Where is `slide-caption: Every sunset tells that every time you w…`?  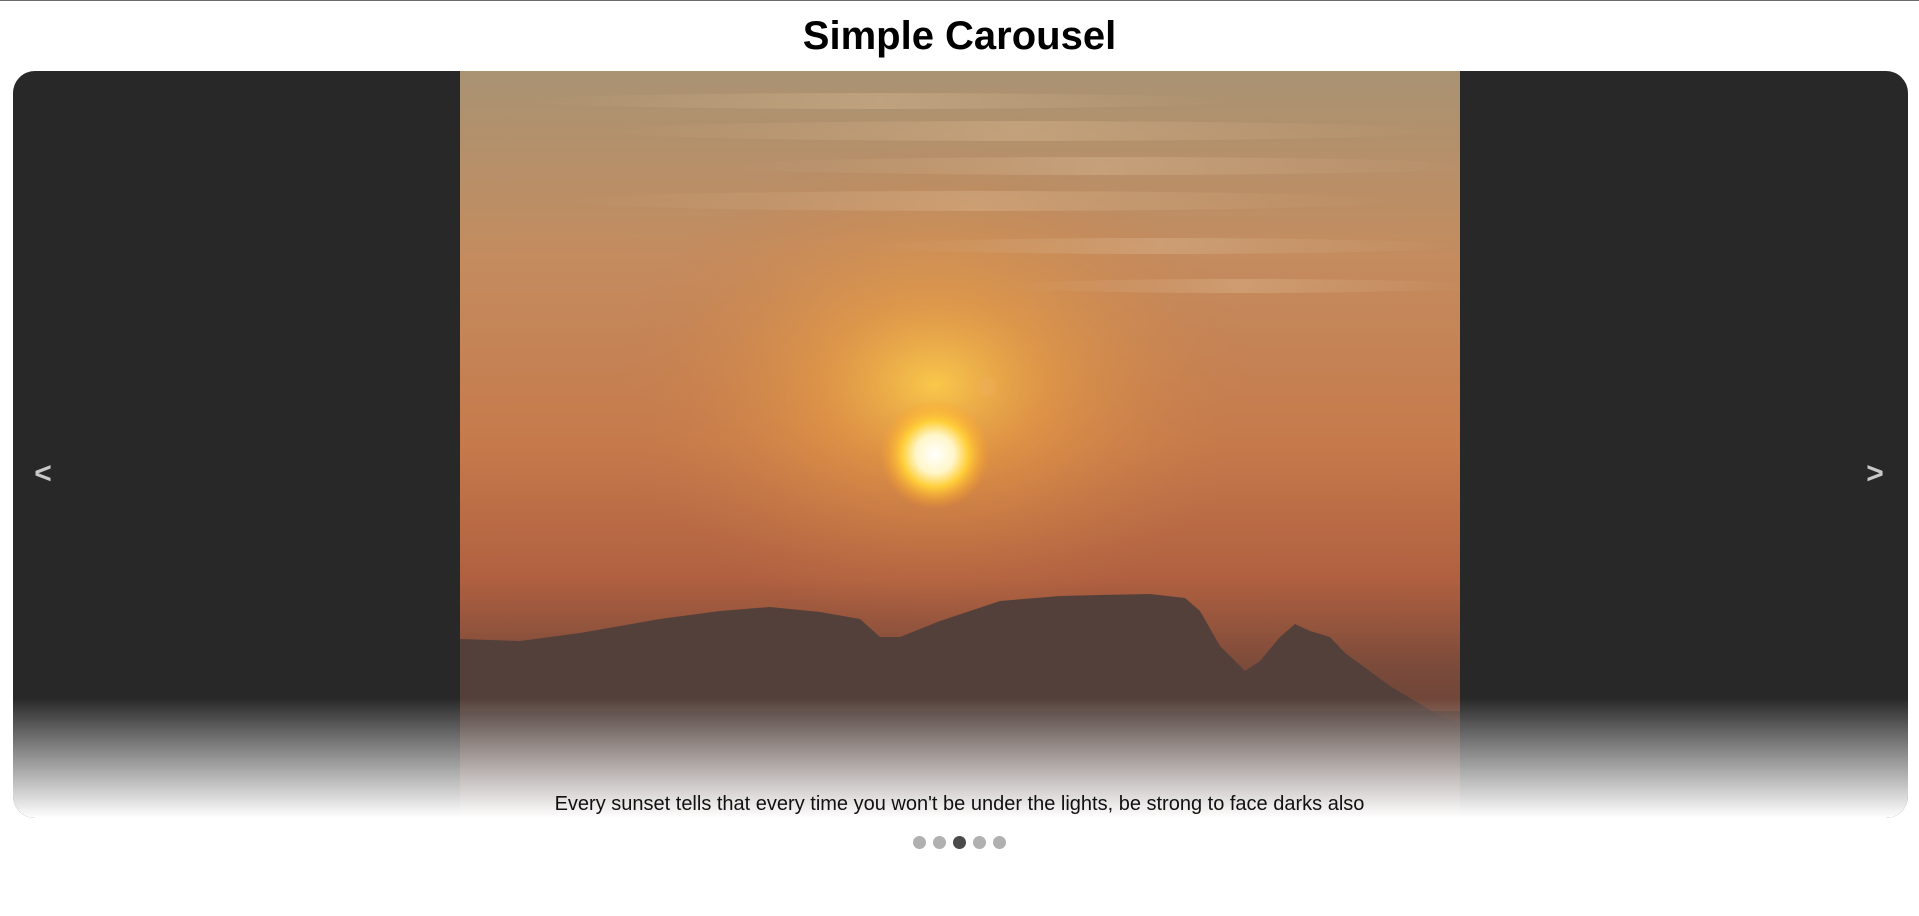
slide-caption: Every sunset tells that every time you w… is located at coordinates (959, 804).